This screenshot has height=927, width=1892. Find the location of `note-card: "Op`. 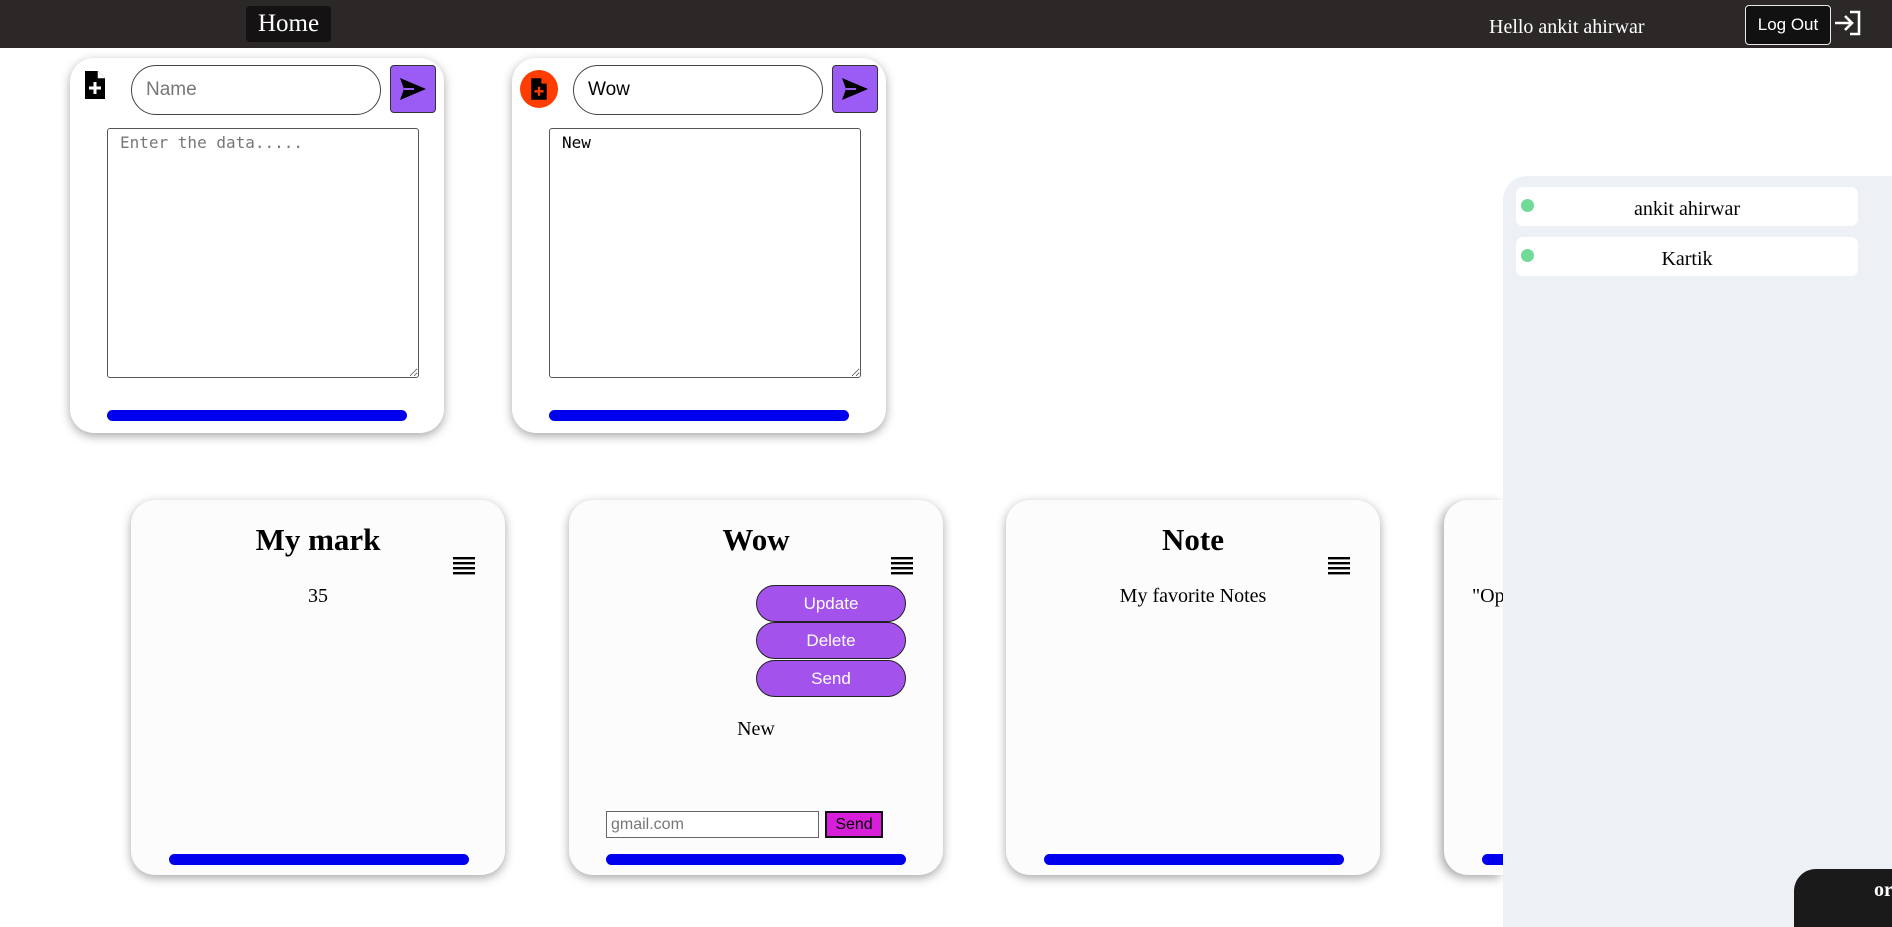

note-card: "Op is located at coordinates (1474, 687).